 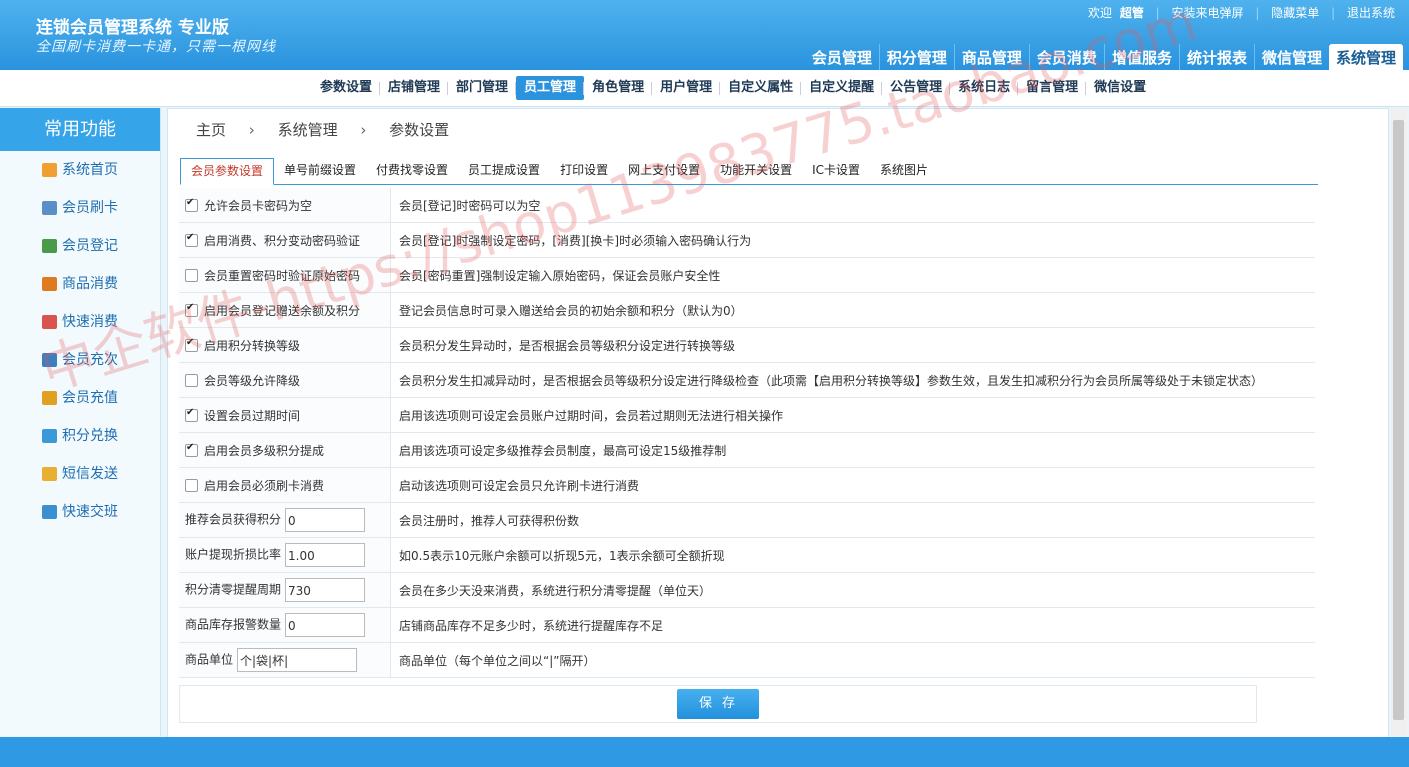 I want to click on setting-input: 730, so click(x=325, y=590).